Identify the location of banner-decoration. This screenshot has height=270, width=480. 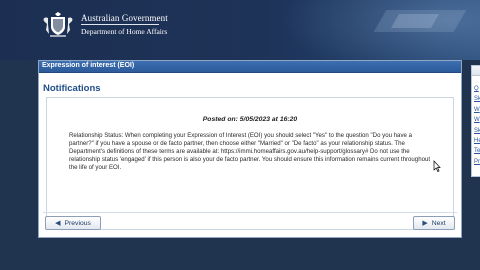
(415, 21).